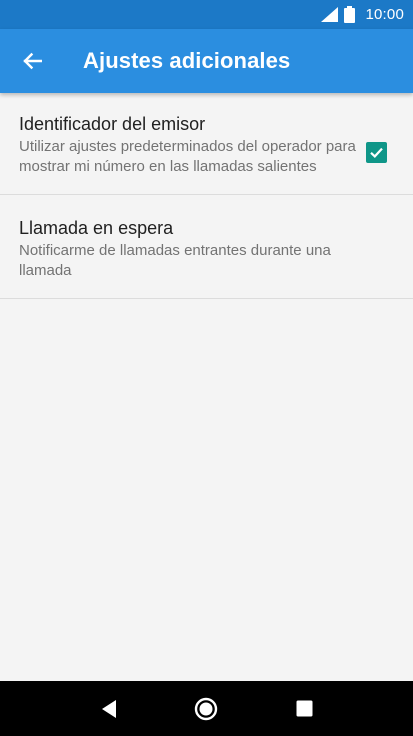 The height and width of the screenshot is (736, 413). What do you see at coordinates (112, 124) in the screenshot?
I see `setting-title: Identificador del emisor` at bounding box center [112, 124].